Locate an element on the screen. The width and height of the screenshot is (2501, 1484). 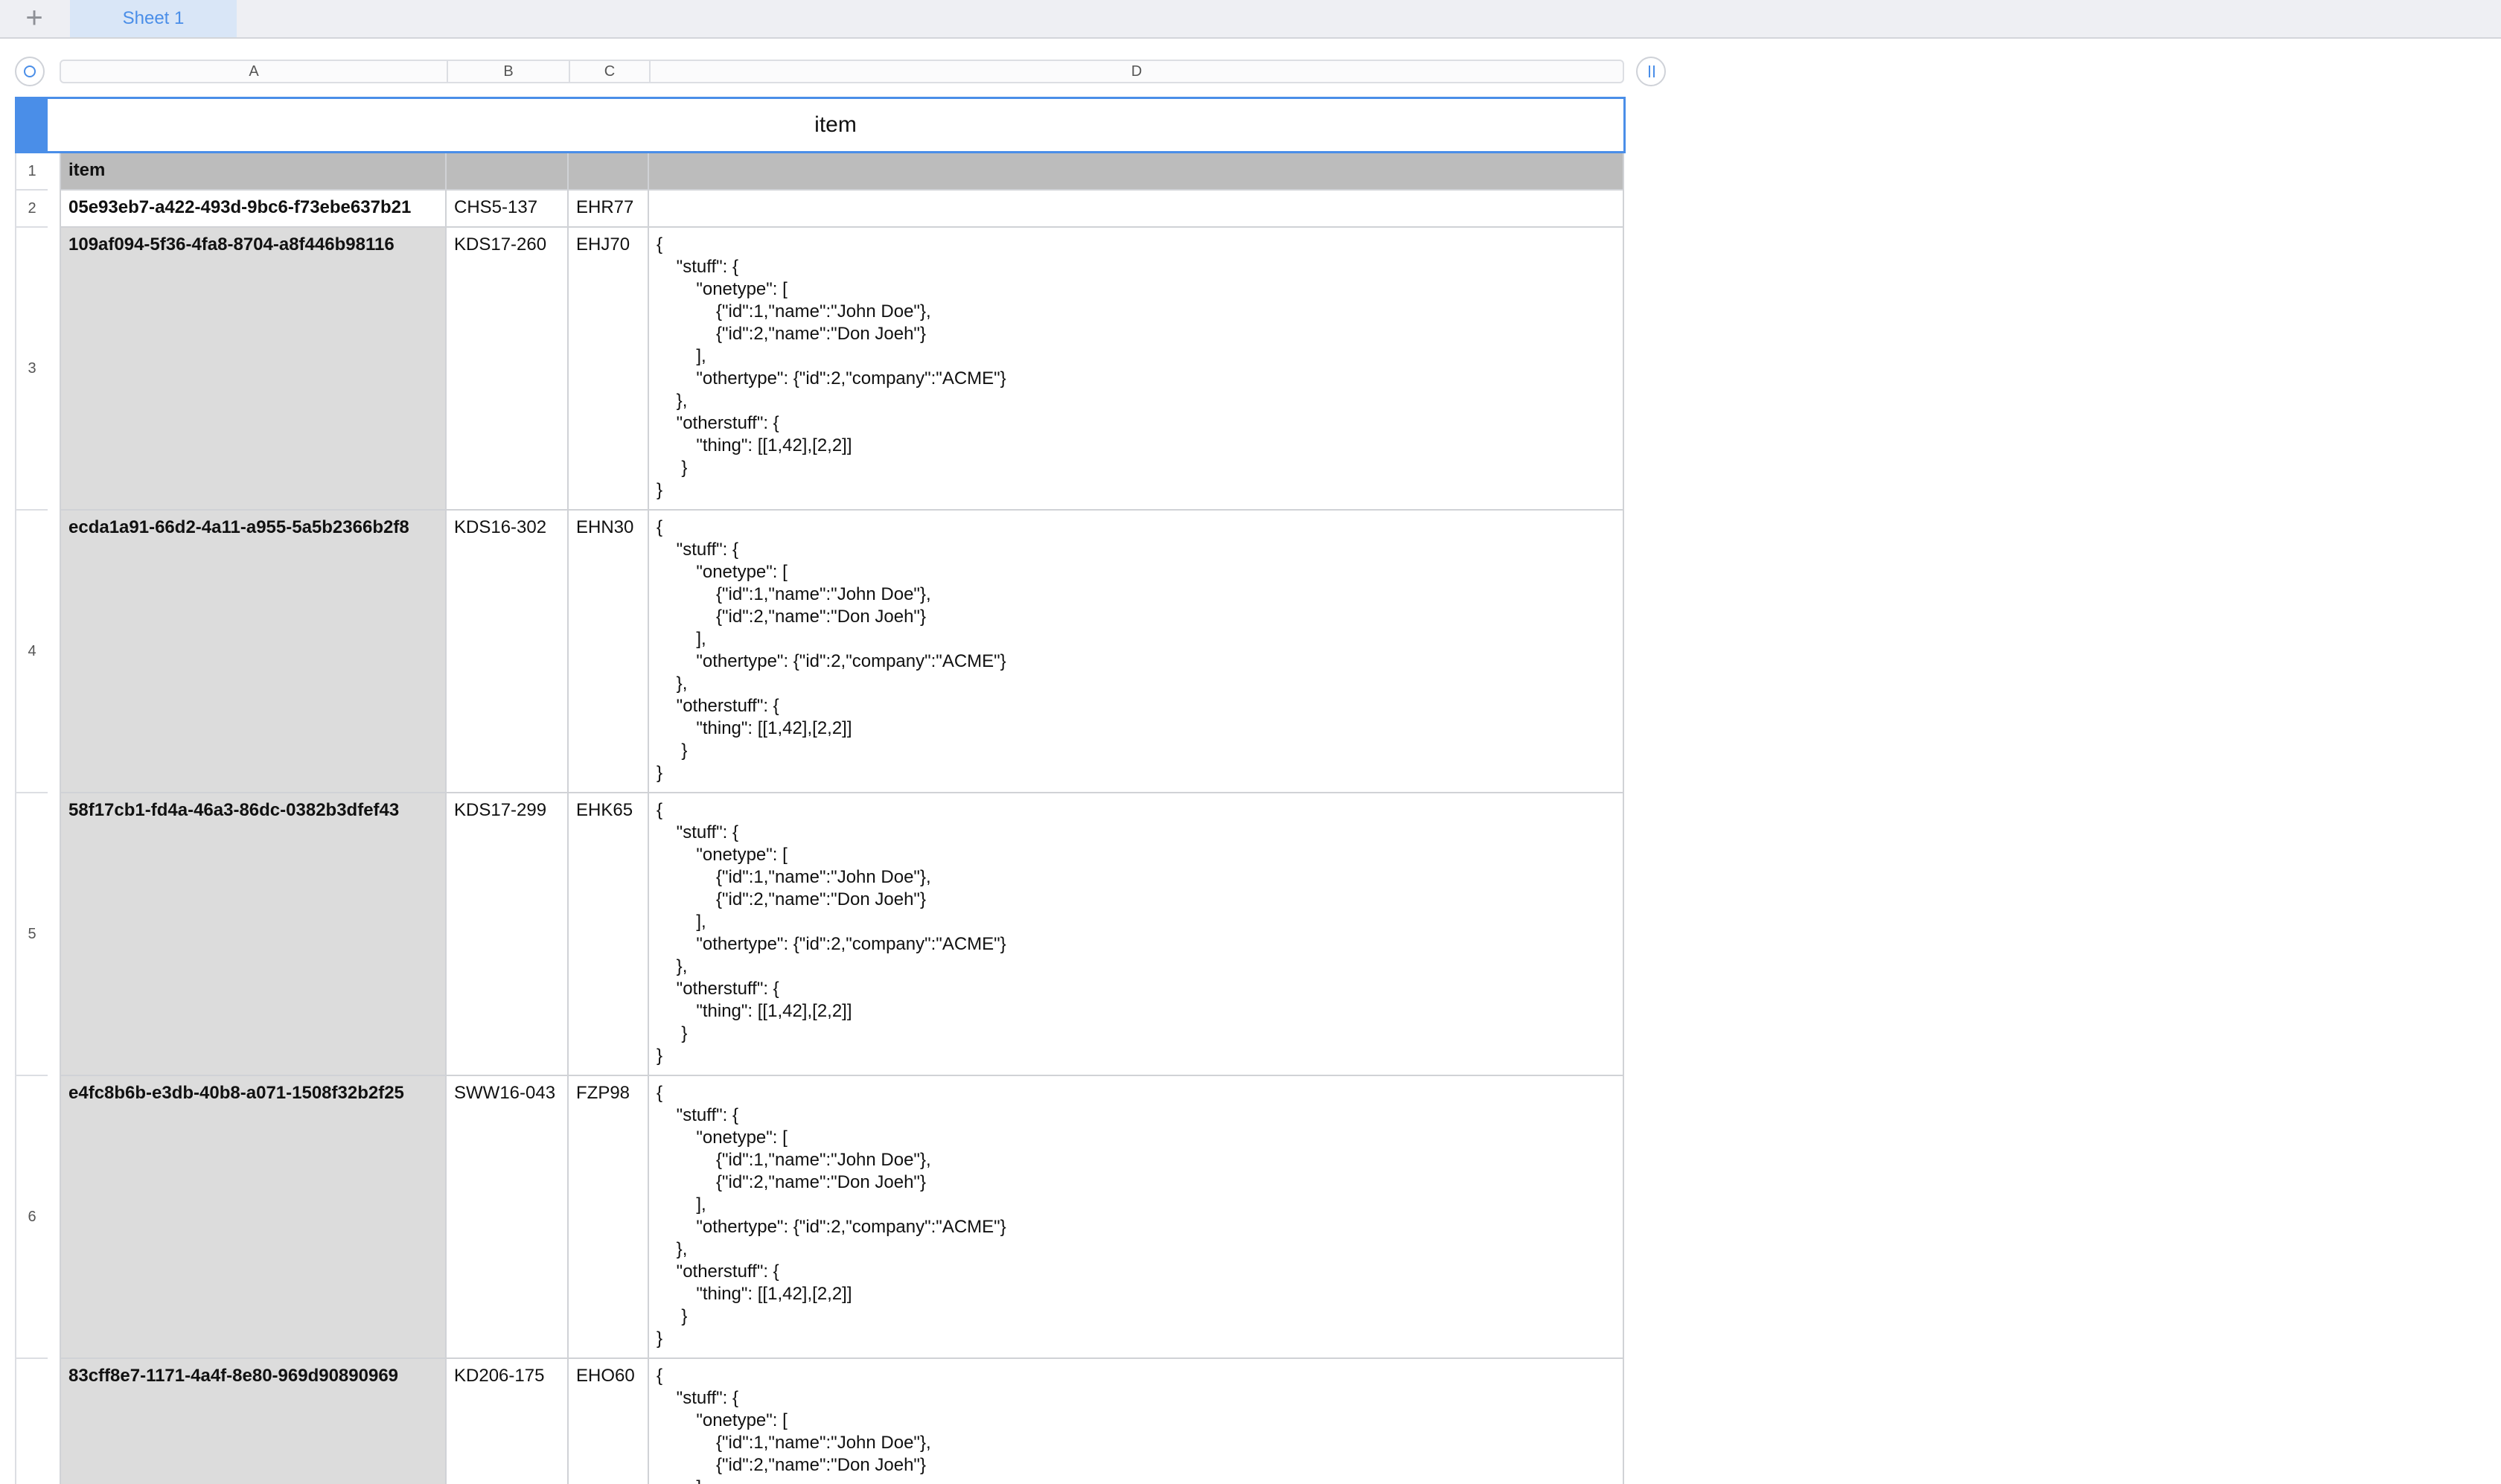
tab-sheet-1: Sheet 1 is located at coordinates (153, 18).